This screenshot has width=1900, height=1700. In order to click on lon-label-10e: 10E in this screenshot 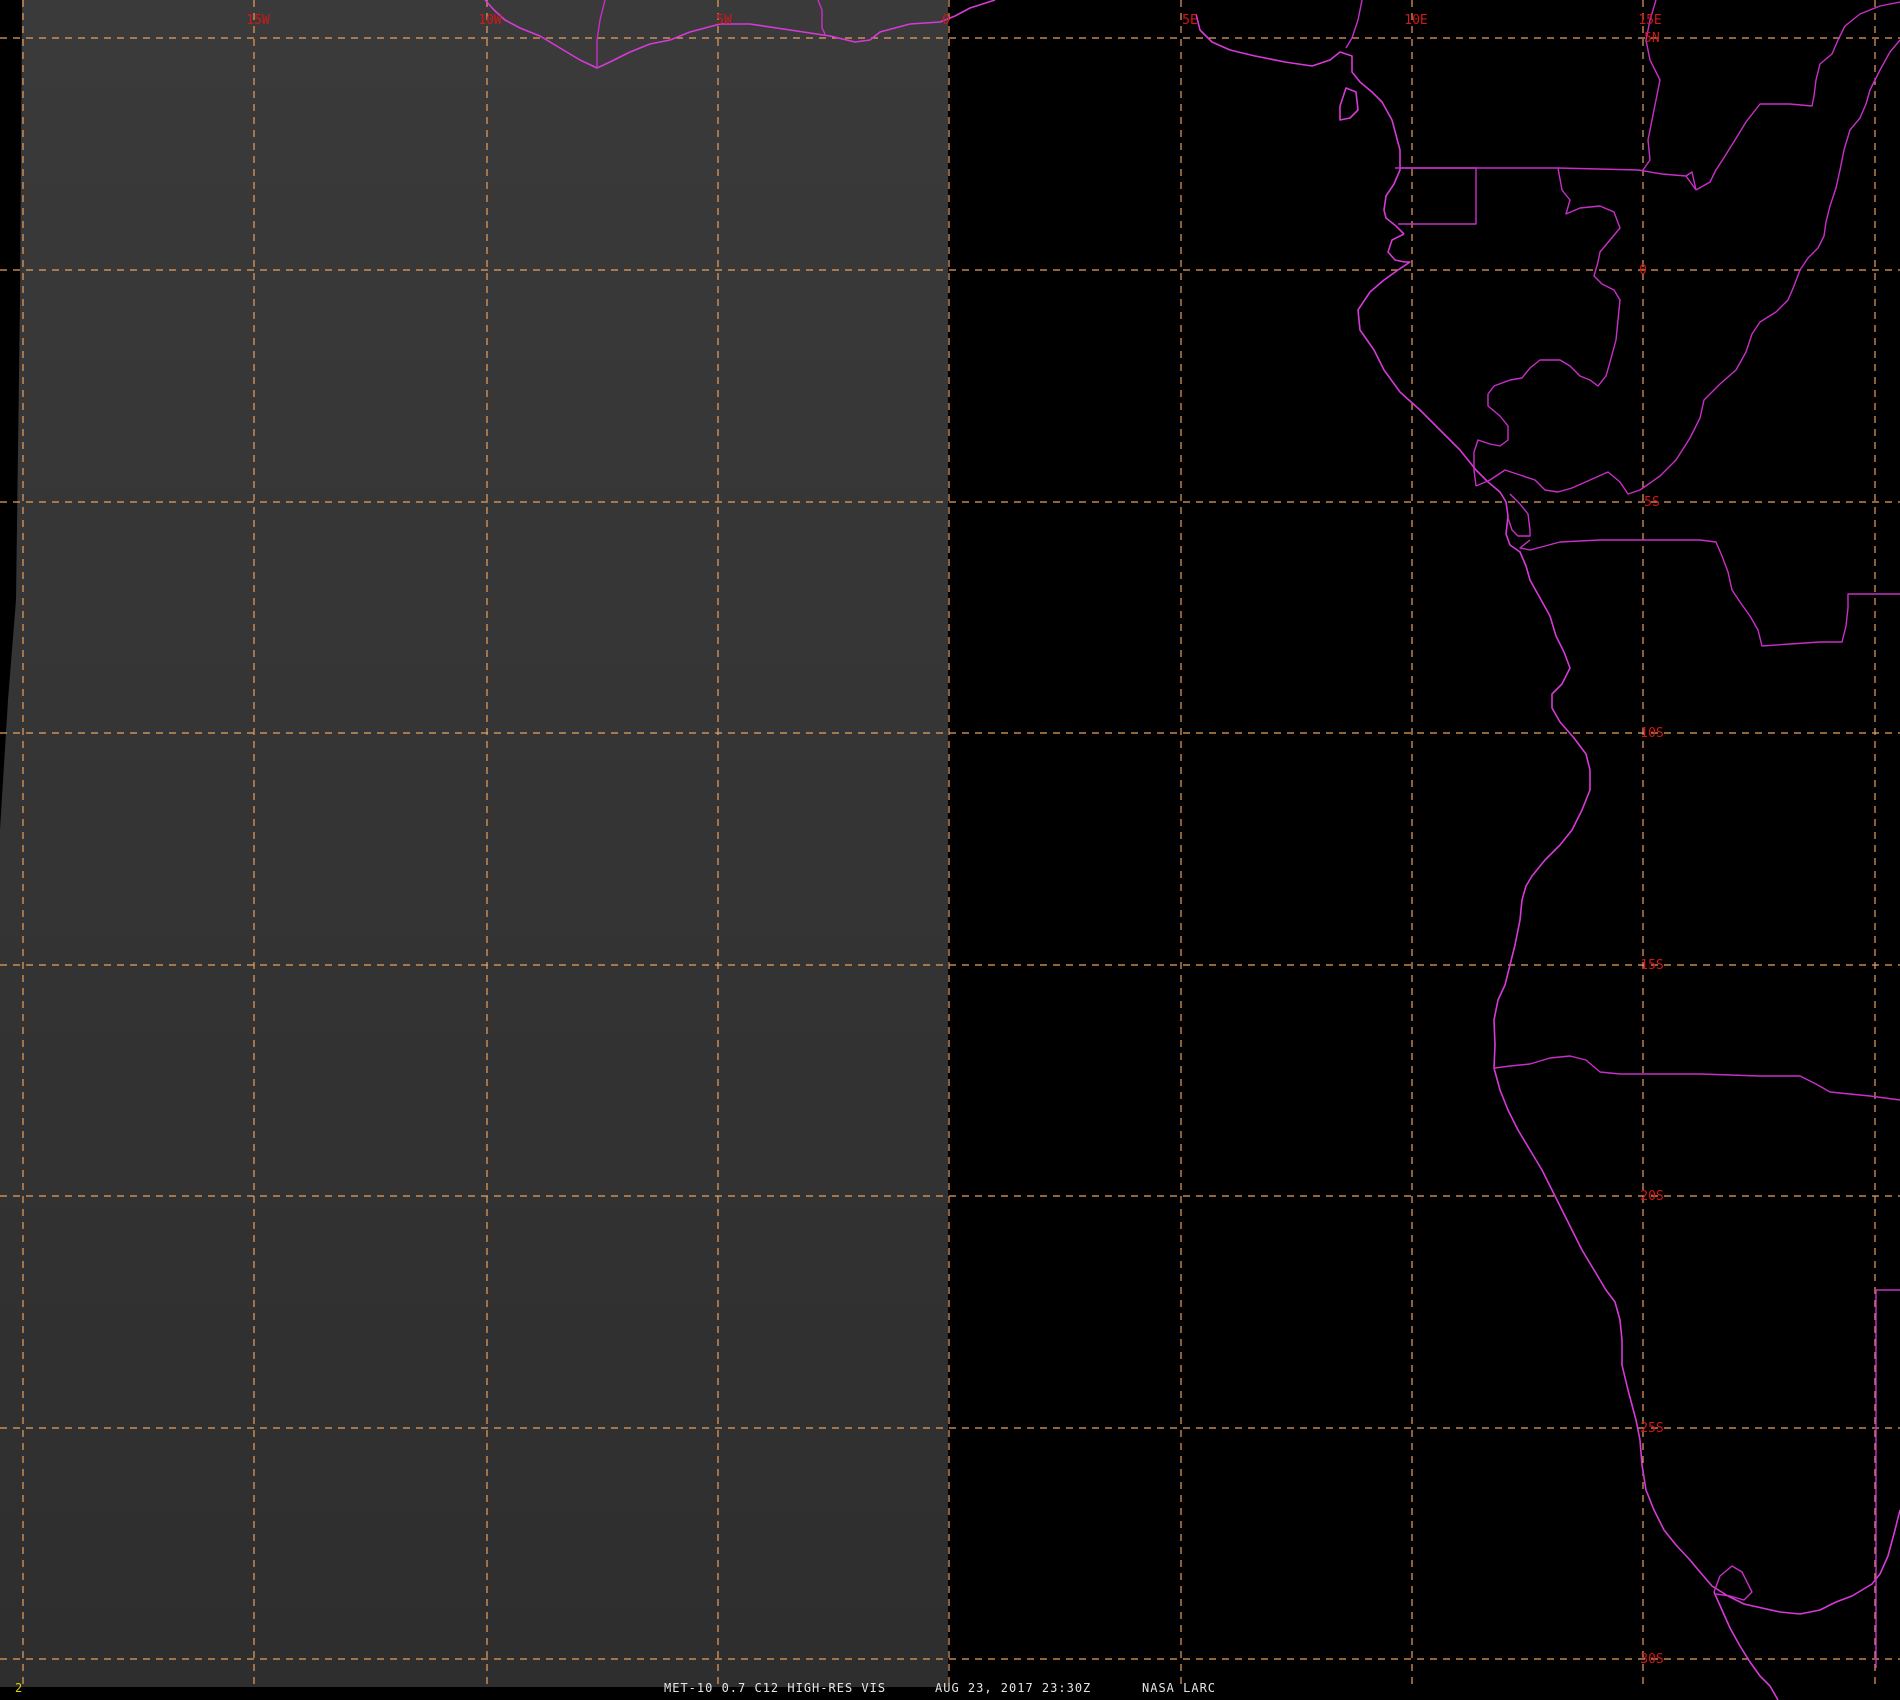, I will do `click(1415, 20)`.